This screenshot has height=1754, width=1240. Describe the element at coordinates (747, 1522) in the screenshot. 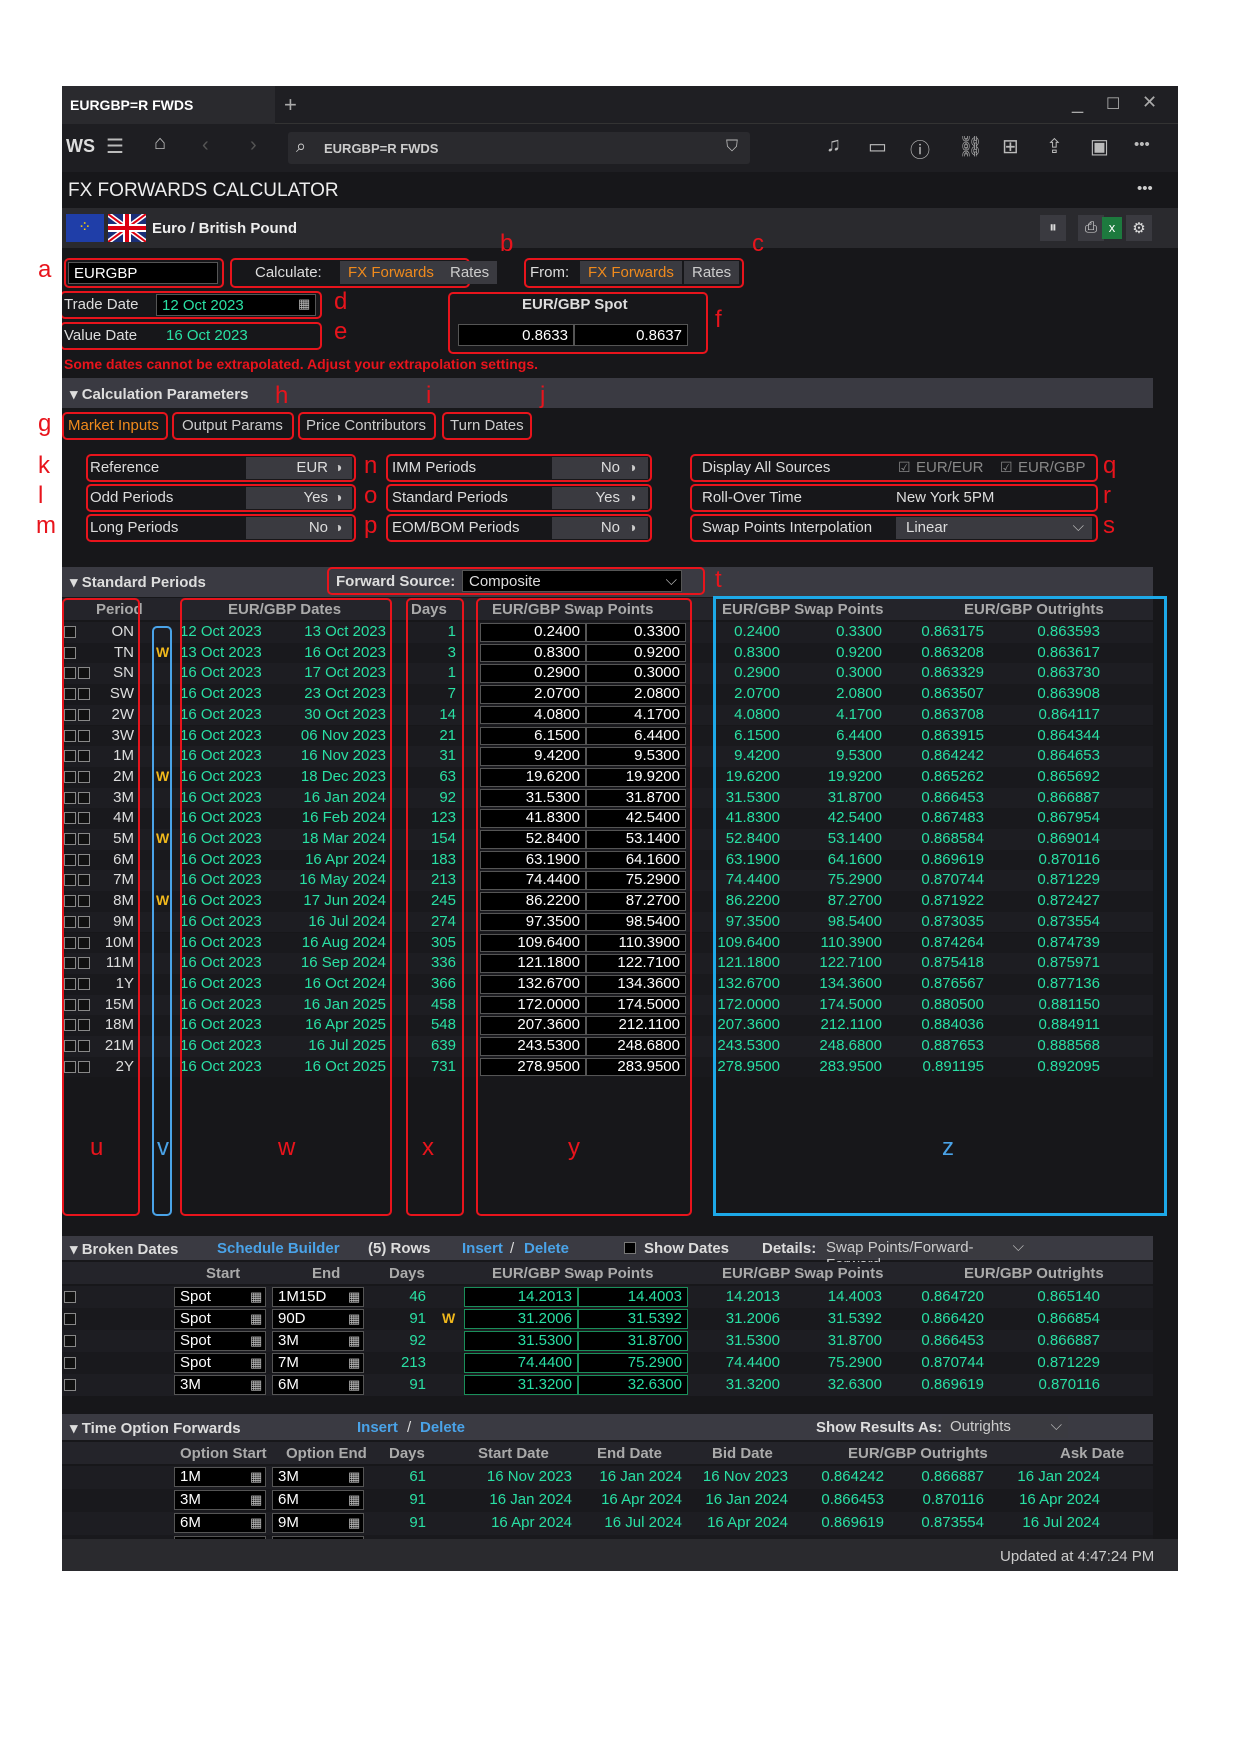

I see `bid-date-cell: 16 Apr 2024` at that location.